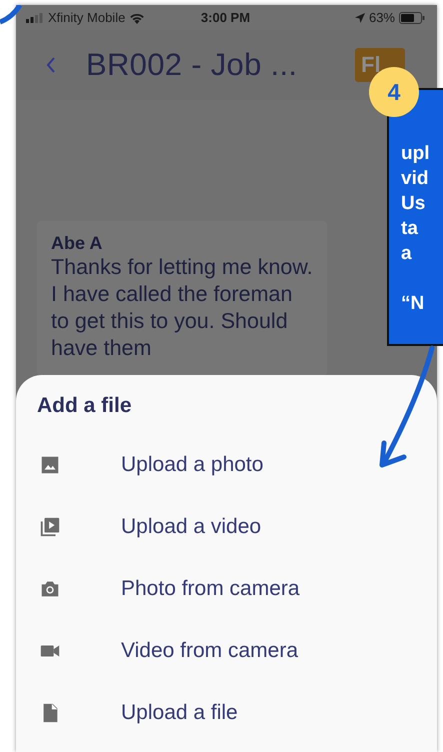  I want to click on sheet-title: Add a file, so click(85, 406).